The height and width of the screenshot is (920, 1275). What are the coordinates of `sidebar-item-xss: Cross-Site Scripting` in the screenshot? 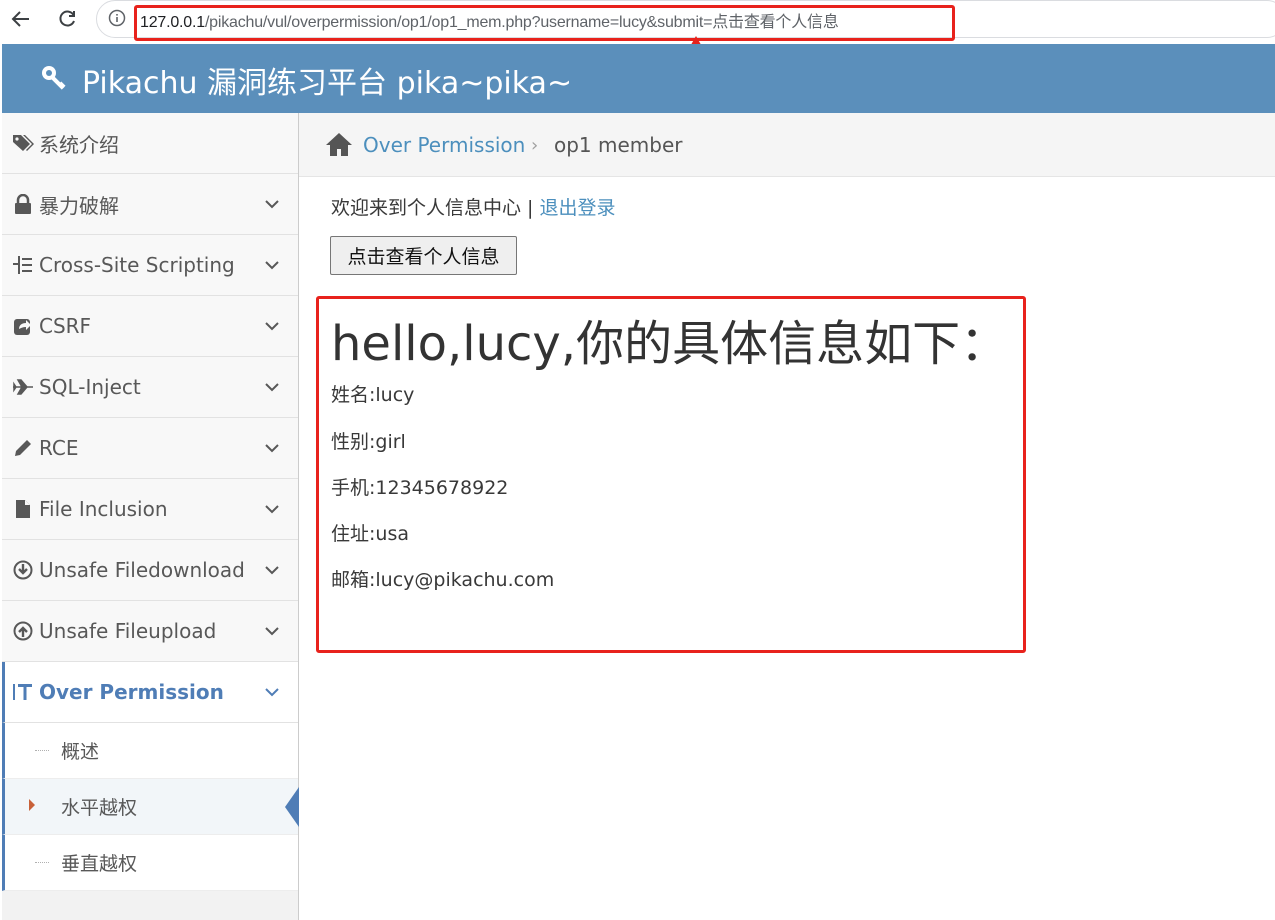 It's located at (150, 265).